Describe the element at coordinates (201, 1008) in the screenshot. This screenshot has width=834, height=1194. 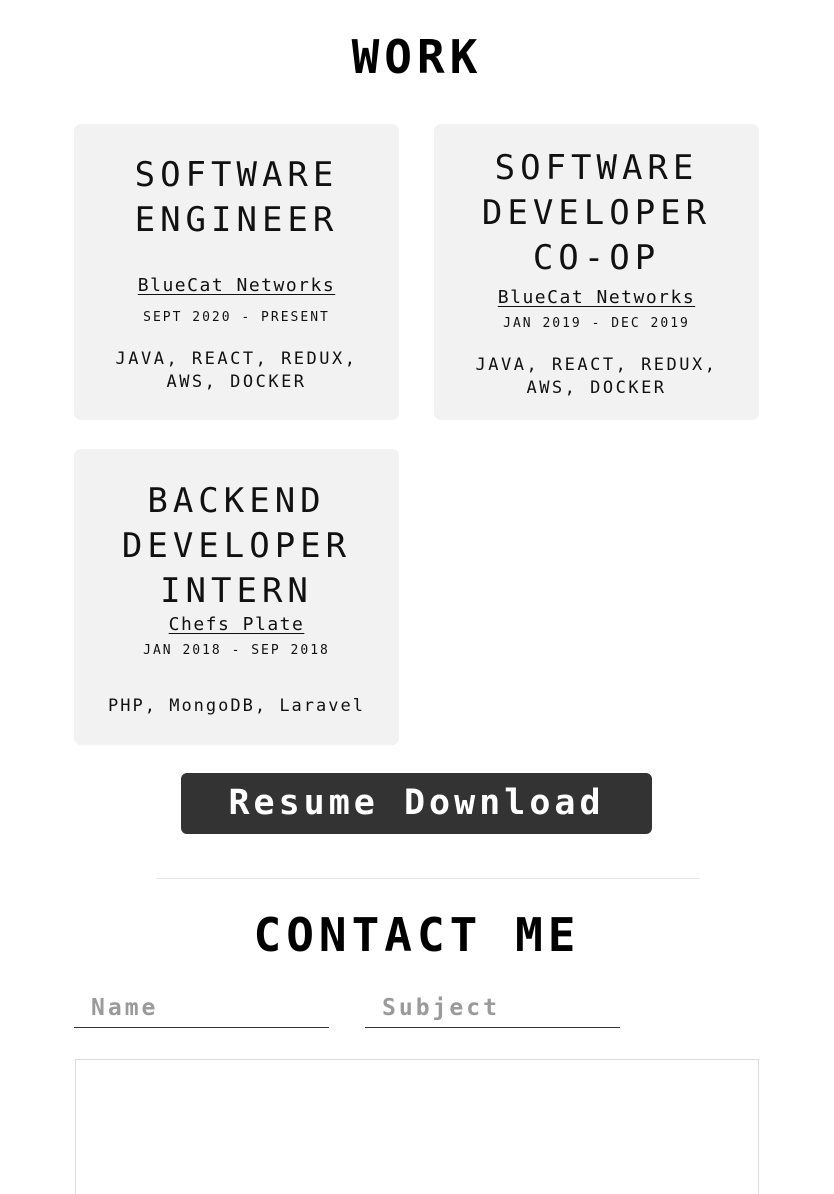
I see `name-input` at that location.